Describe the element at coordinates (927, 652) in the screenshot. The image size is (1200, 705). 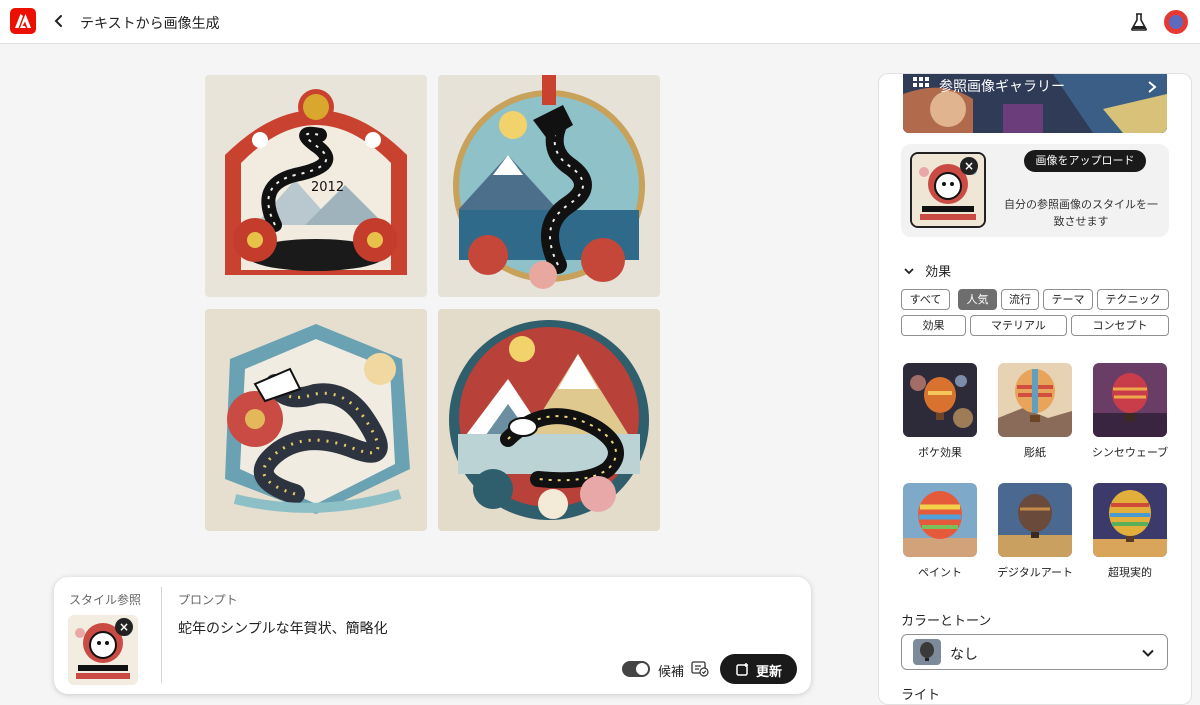
I see `color-tone-thumbnail` at that location.